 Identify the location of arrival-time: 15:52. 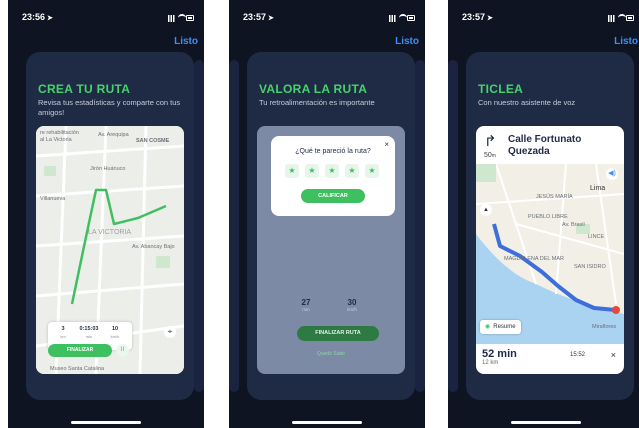
(578, 355).